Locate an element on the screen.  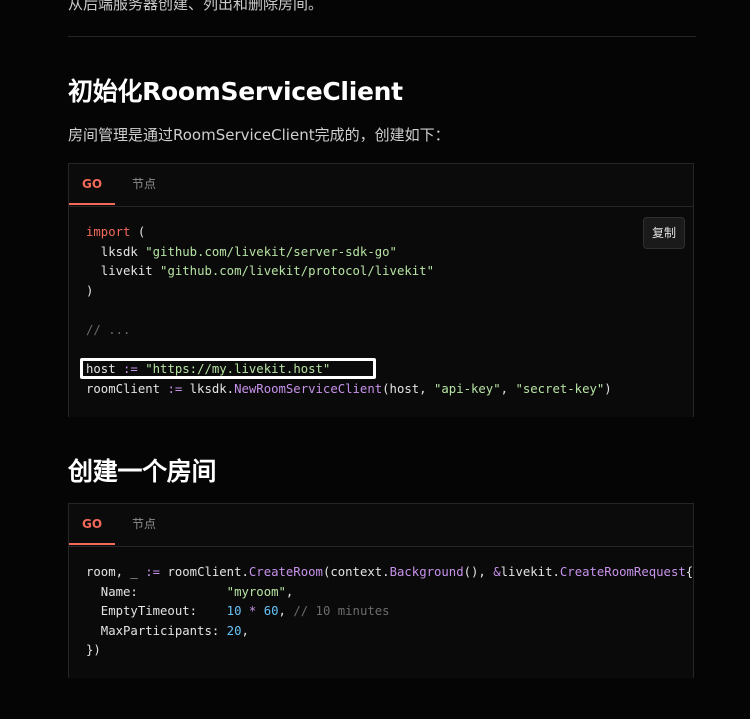
code-token: EmptyTimeout: is located at coordinates (156, 611).